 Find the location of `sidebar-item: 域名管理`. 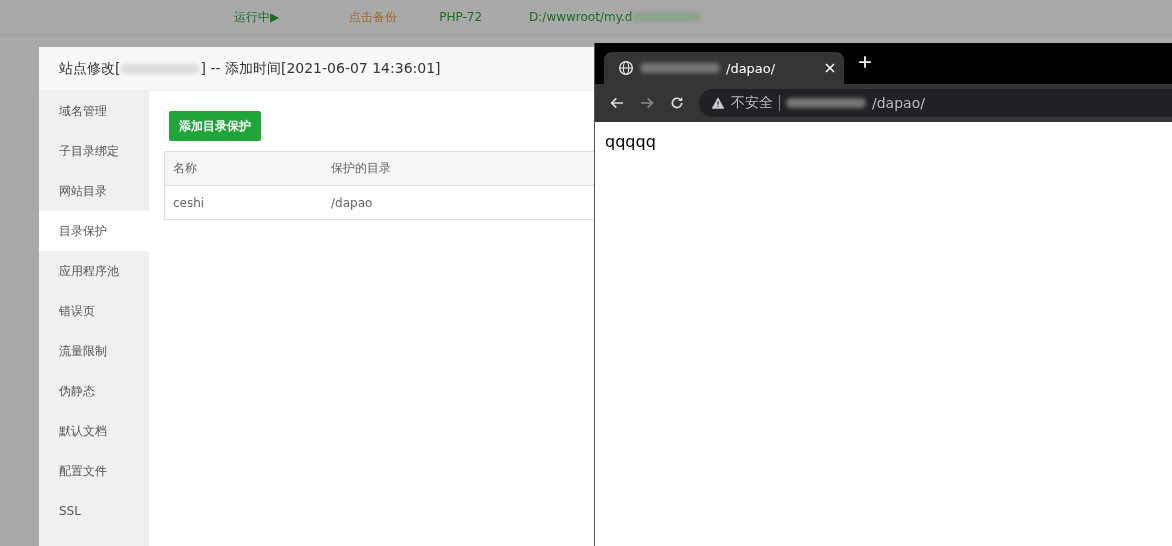

sidebar-item: 域名管理 is located at coordinates (94, 111).